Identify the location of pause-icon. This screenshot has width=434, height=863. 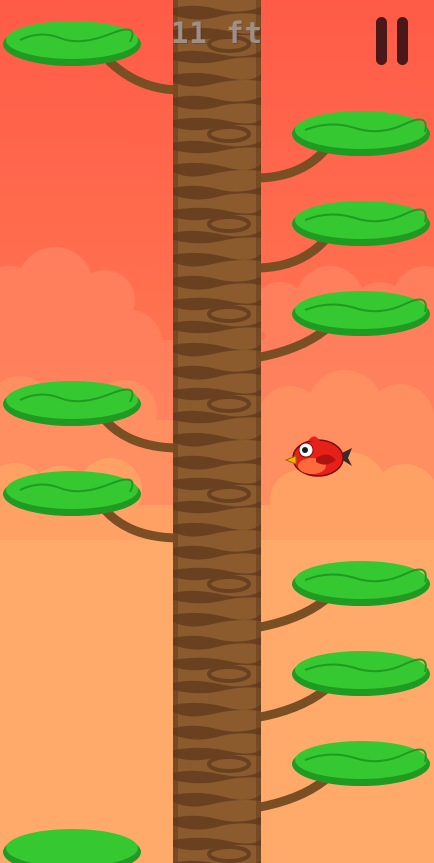
(381, 41).